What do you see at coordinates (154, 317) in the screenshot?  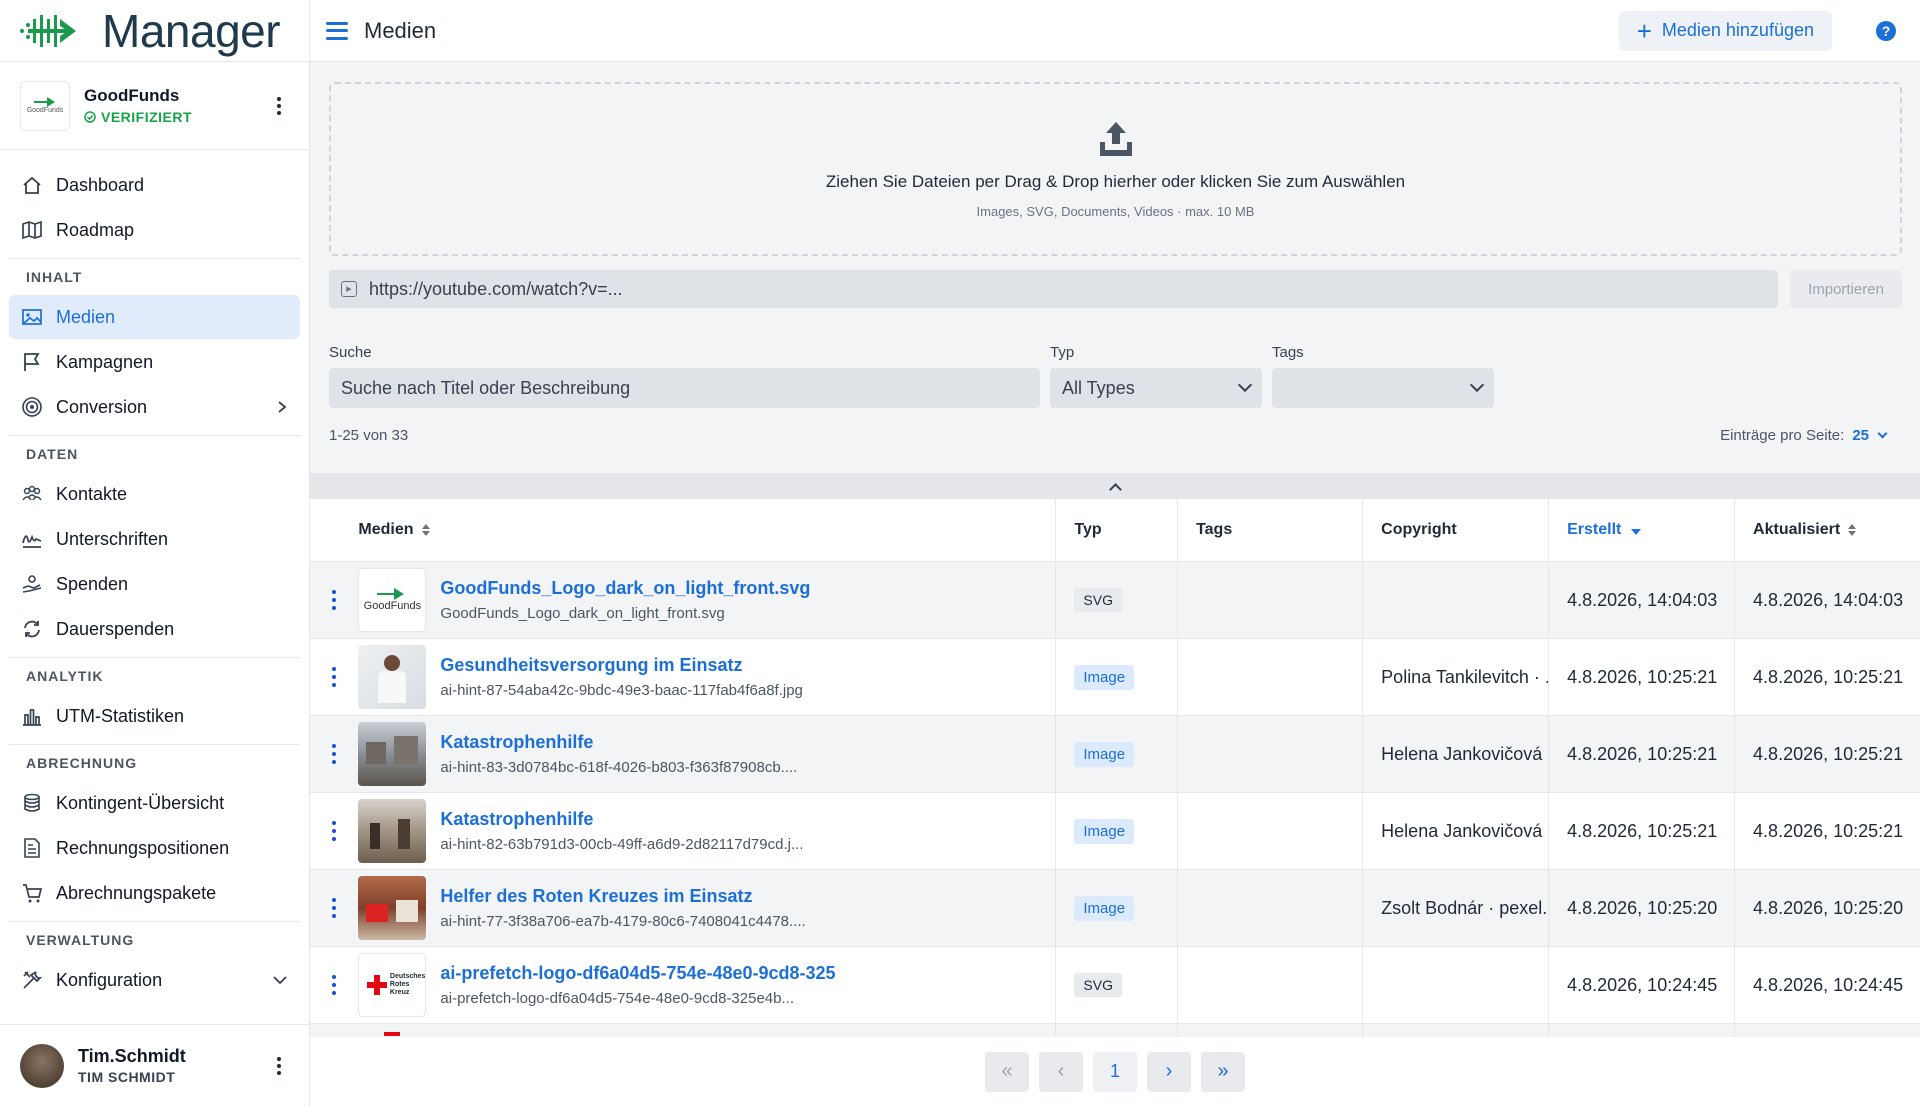 I see `sidebar-item-medien: Medien` at bounding box center [154, 317].